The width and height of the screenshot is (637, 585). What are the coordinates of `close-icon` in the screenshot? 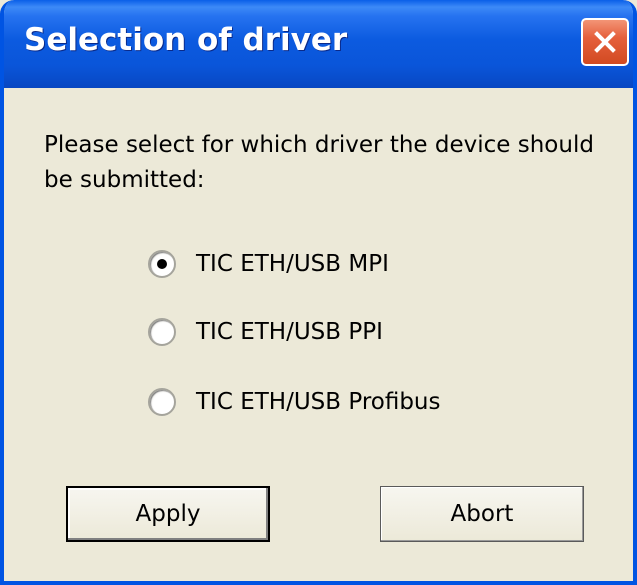 It's located at (605, 42).